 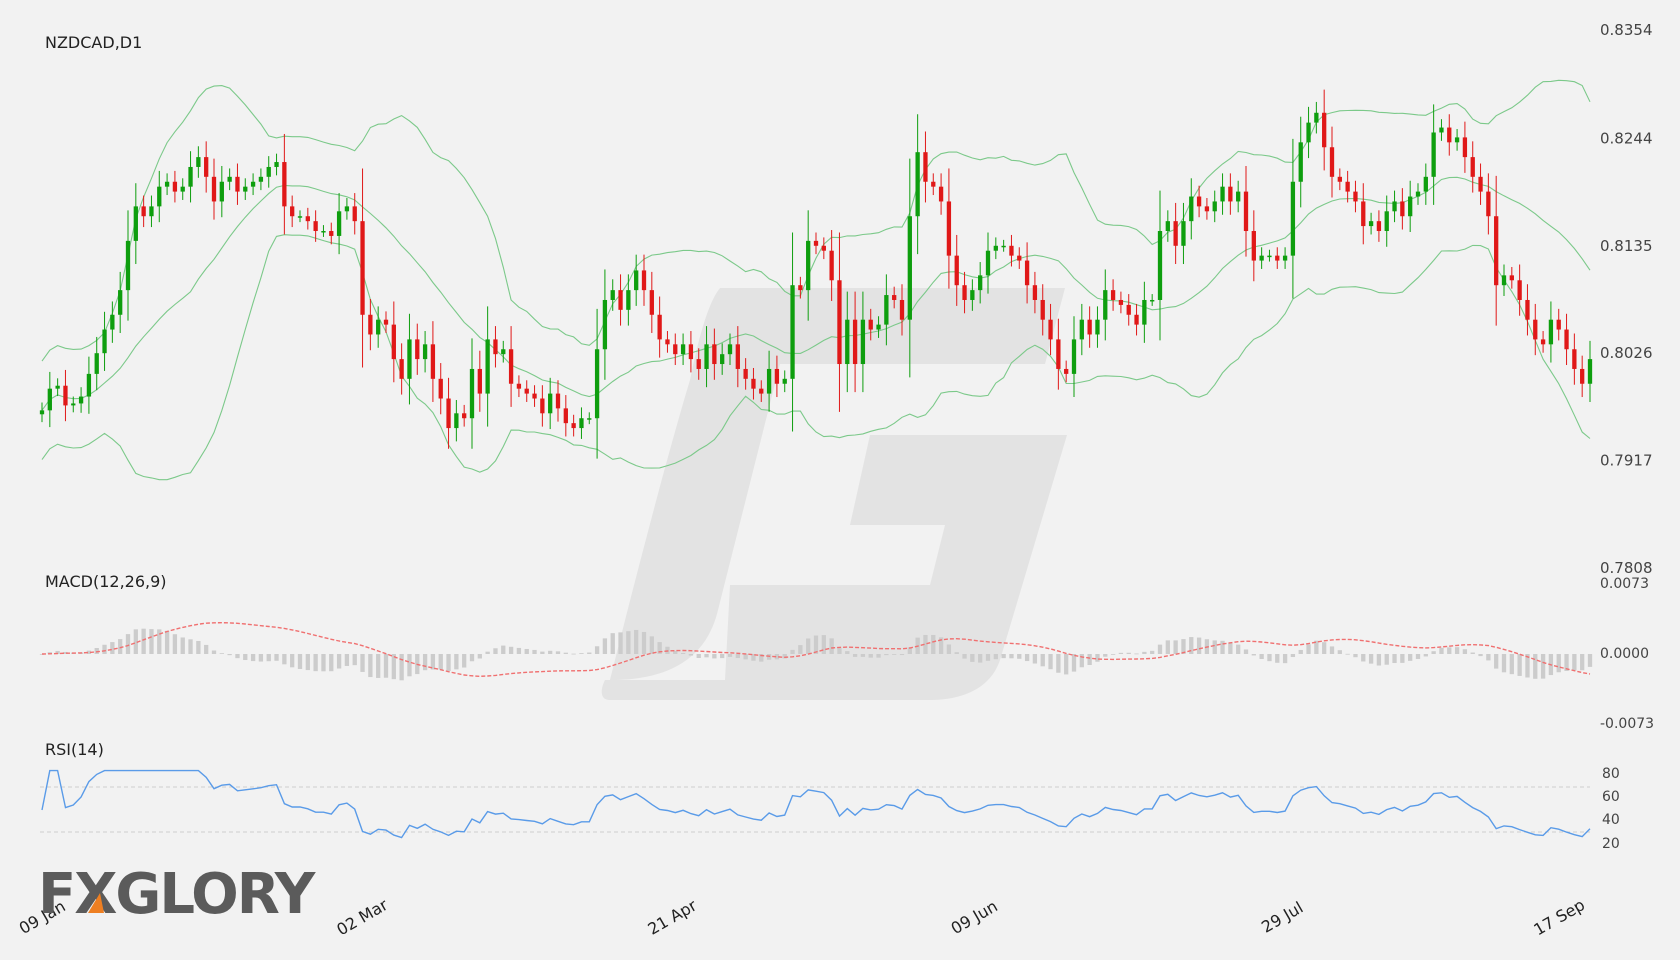 I want to click on time-tick-1: 02 Mar, so click(x=362, y=917).